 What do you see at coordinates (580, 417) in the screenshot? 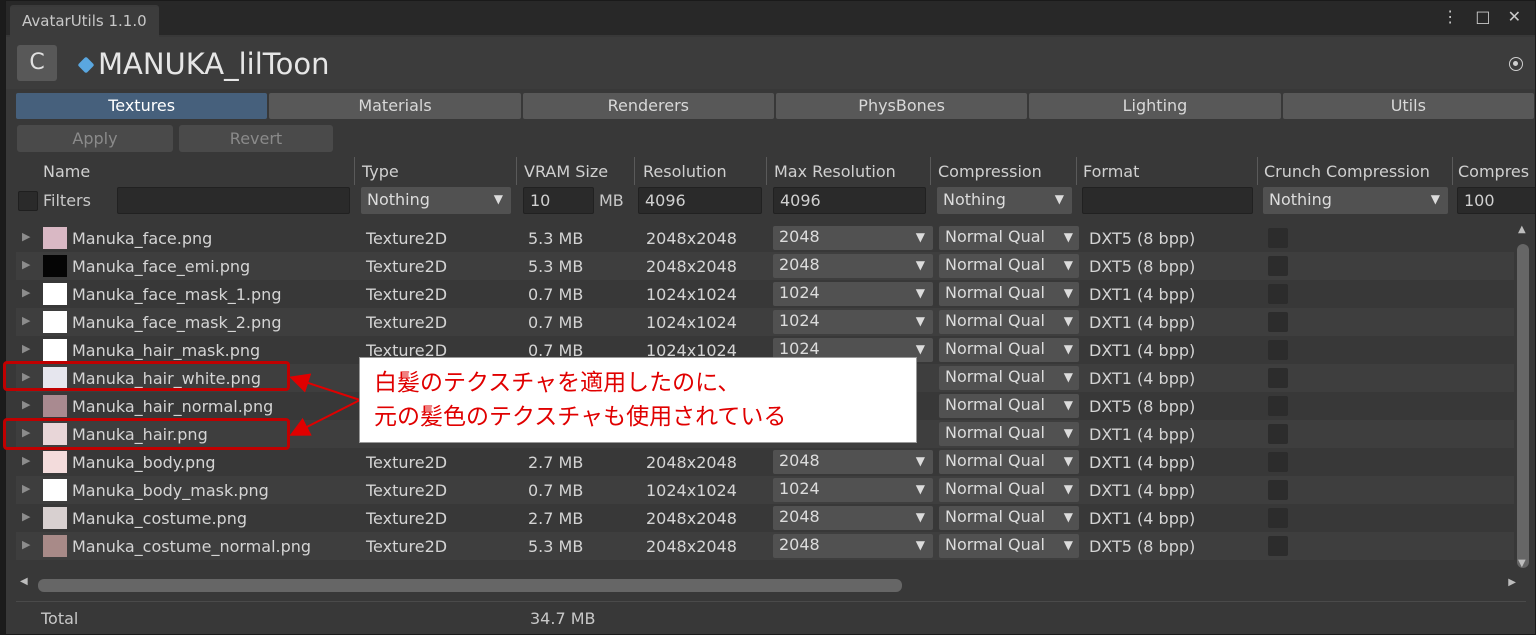
I see `annotation-line-2: 元の髪色のテクスチャも使用されている` at bounding box center [580, 417].